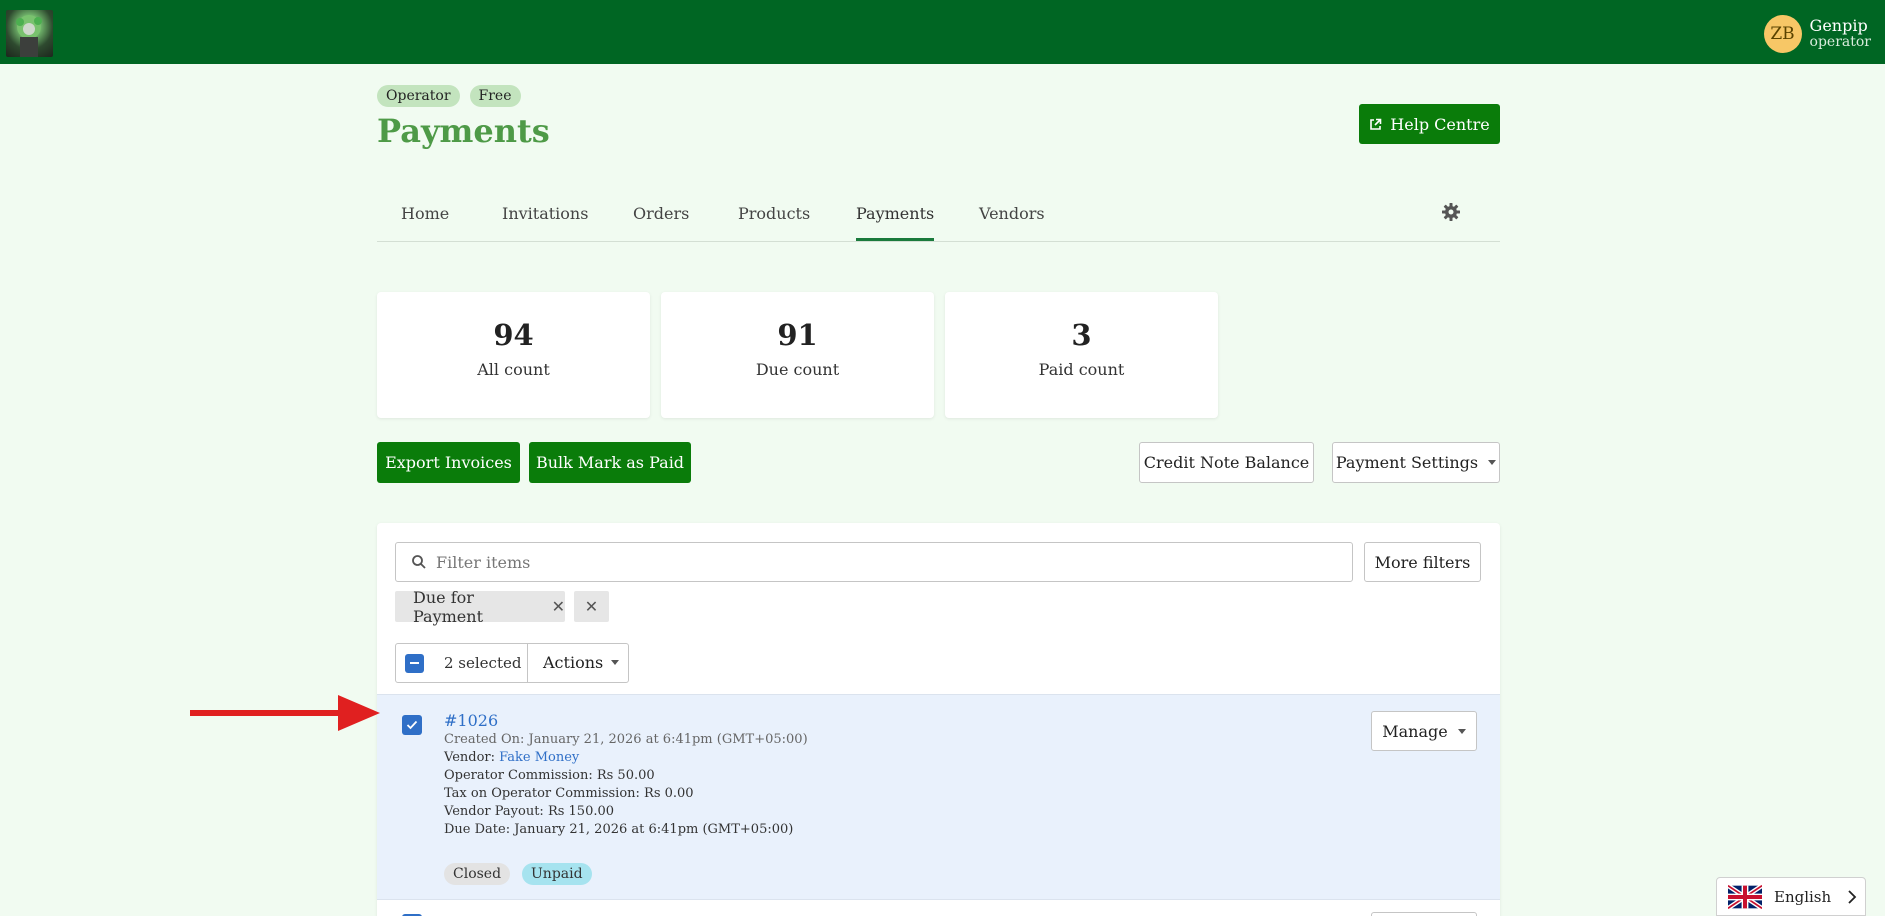 This screenshot has width=1885, height=916. I want to click on bulk-selection-bar: 2 selected Actions, so click(512, 663).